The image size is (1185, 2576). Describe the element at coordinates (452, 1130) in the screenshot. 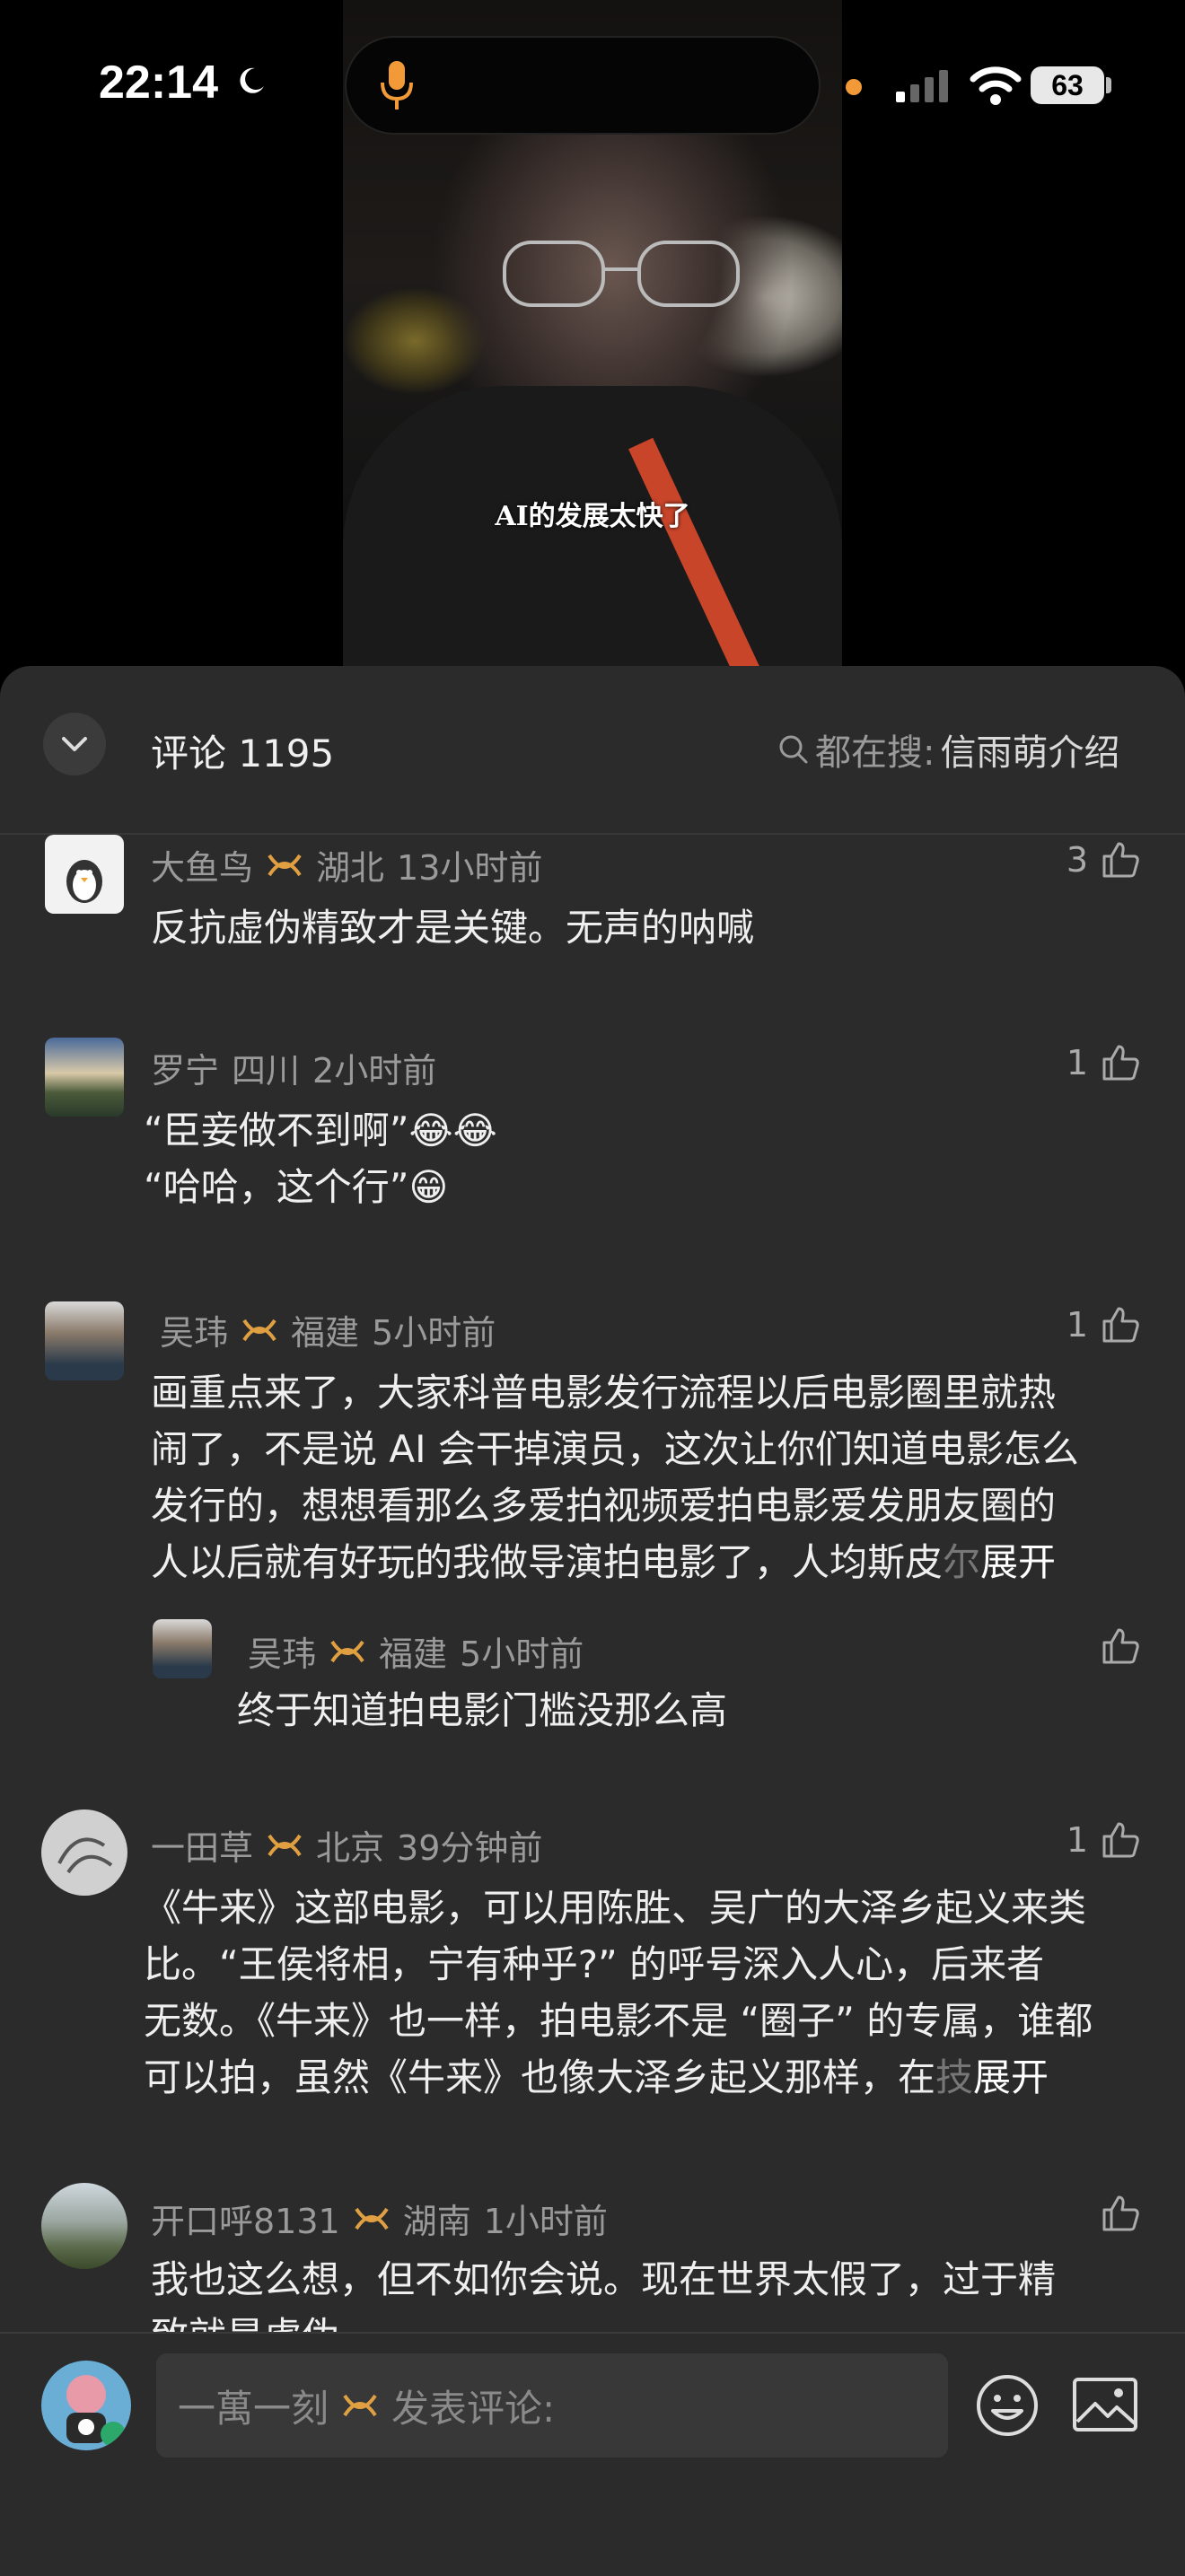

I see `laughing-emoji-icon: 😂😂` at that location.